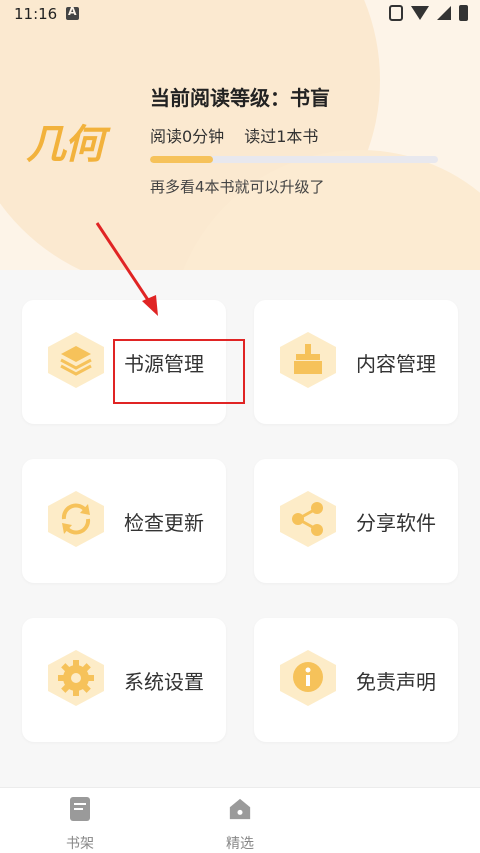  Describe the element at coordinates (281, 136) in the screenshot. I see `books-read: 读过1本书` at that location.